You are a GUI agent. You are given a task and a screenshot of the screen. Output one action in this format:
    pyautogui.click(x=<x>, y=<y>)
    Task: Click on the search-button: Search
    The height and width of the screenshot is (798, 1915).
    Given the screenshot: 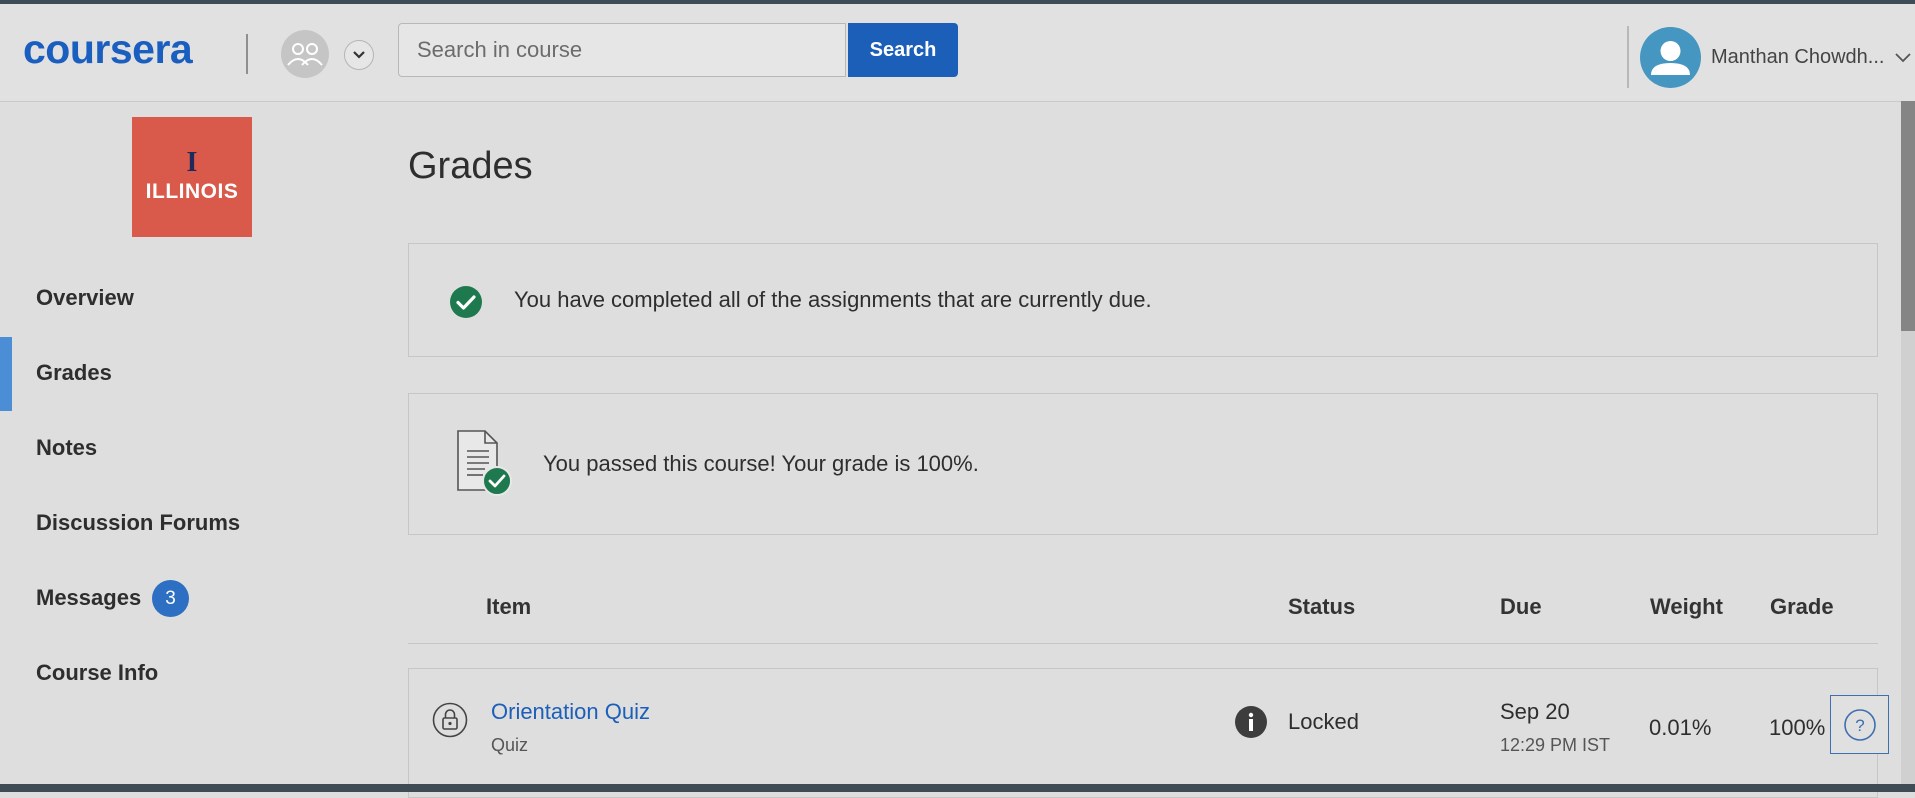 What is the action you would take?
    pyautogui.click(x=903, y=50)
    